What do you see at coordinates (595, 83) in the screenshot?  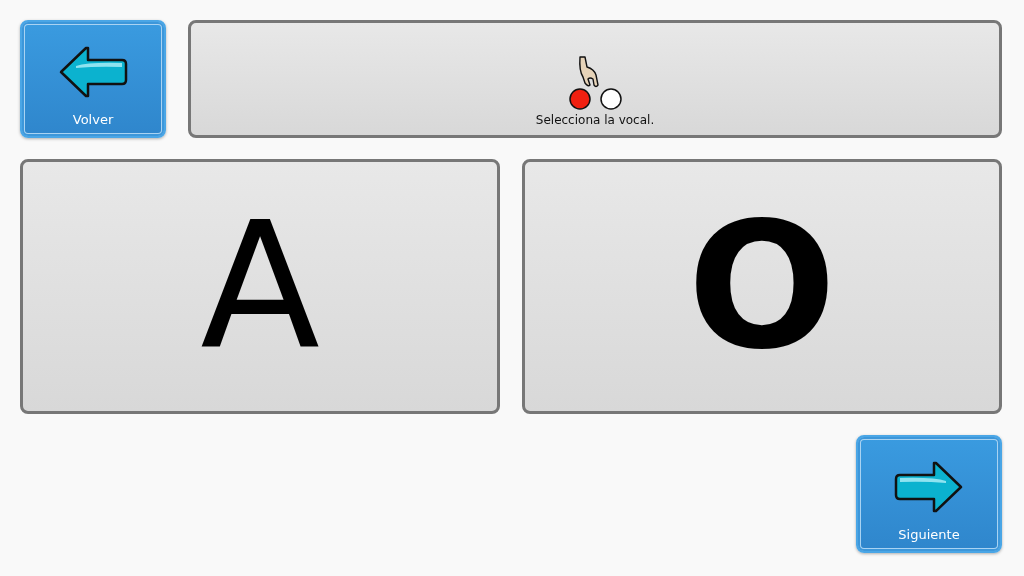 I see `hand-and-dots-drawing` at bounding box center [595, 83].